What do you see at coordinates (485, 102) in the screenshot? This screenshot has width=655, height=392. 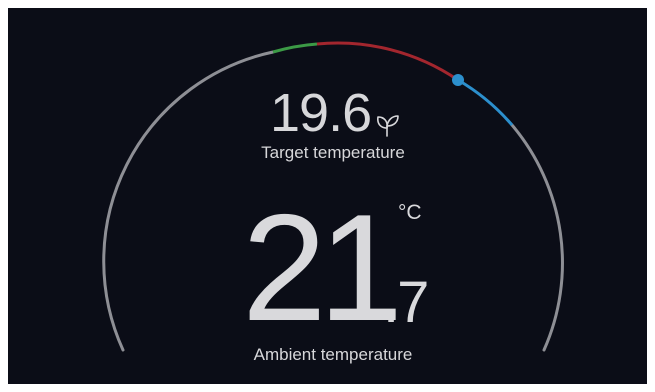 I see `dial-cooling-arc` at bounding box center [485, 102].